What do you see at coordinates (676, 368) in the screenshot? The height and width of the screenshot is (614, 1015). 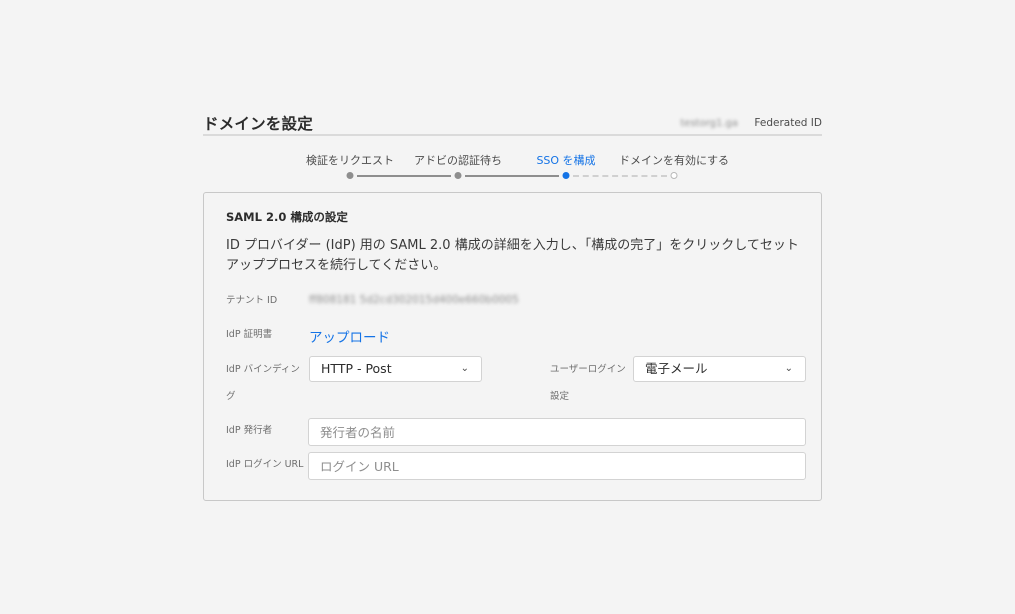 I see `user-login-value: 電子メール` at bounding box center [676, 368].